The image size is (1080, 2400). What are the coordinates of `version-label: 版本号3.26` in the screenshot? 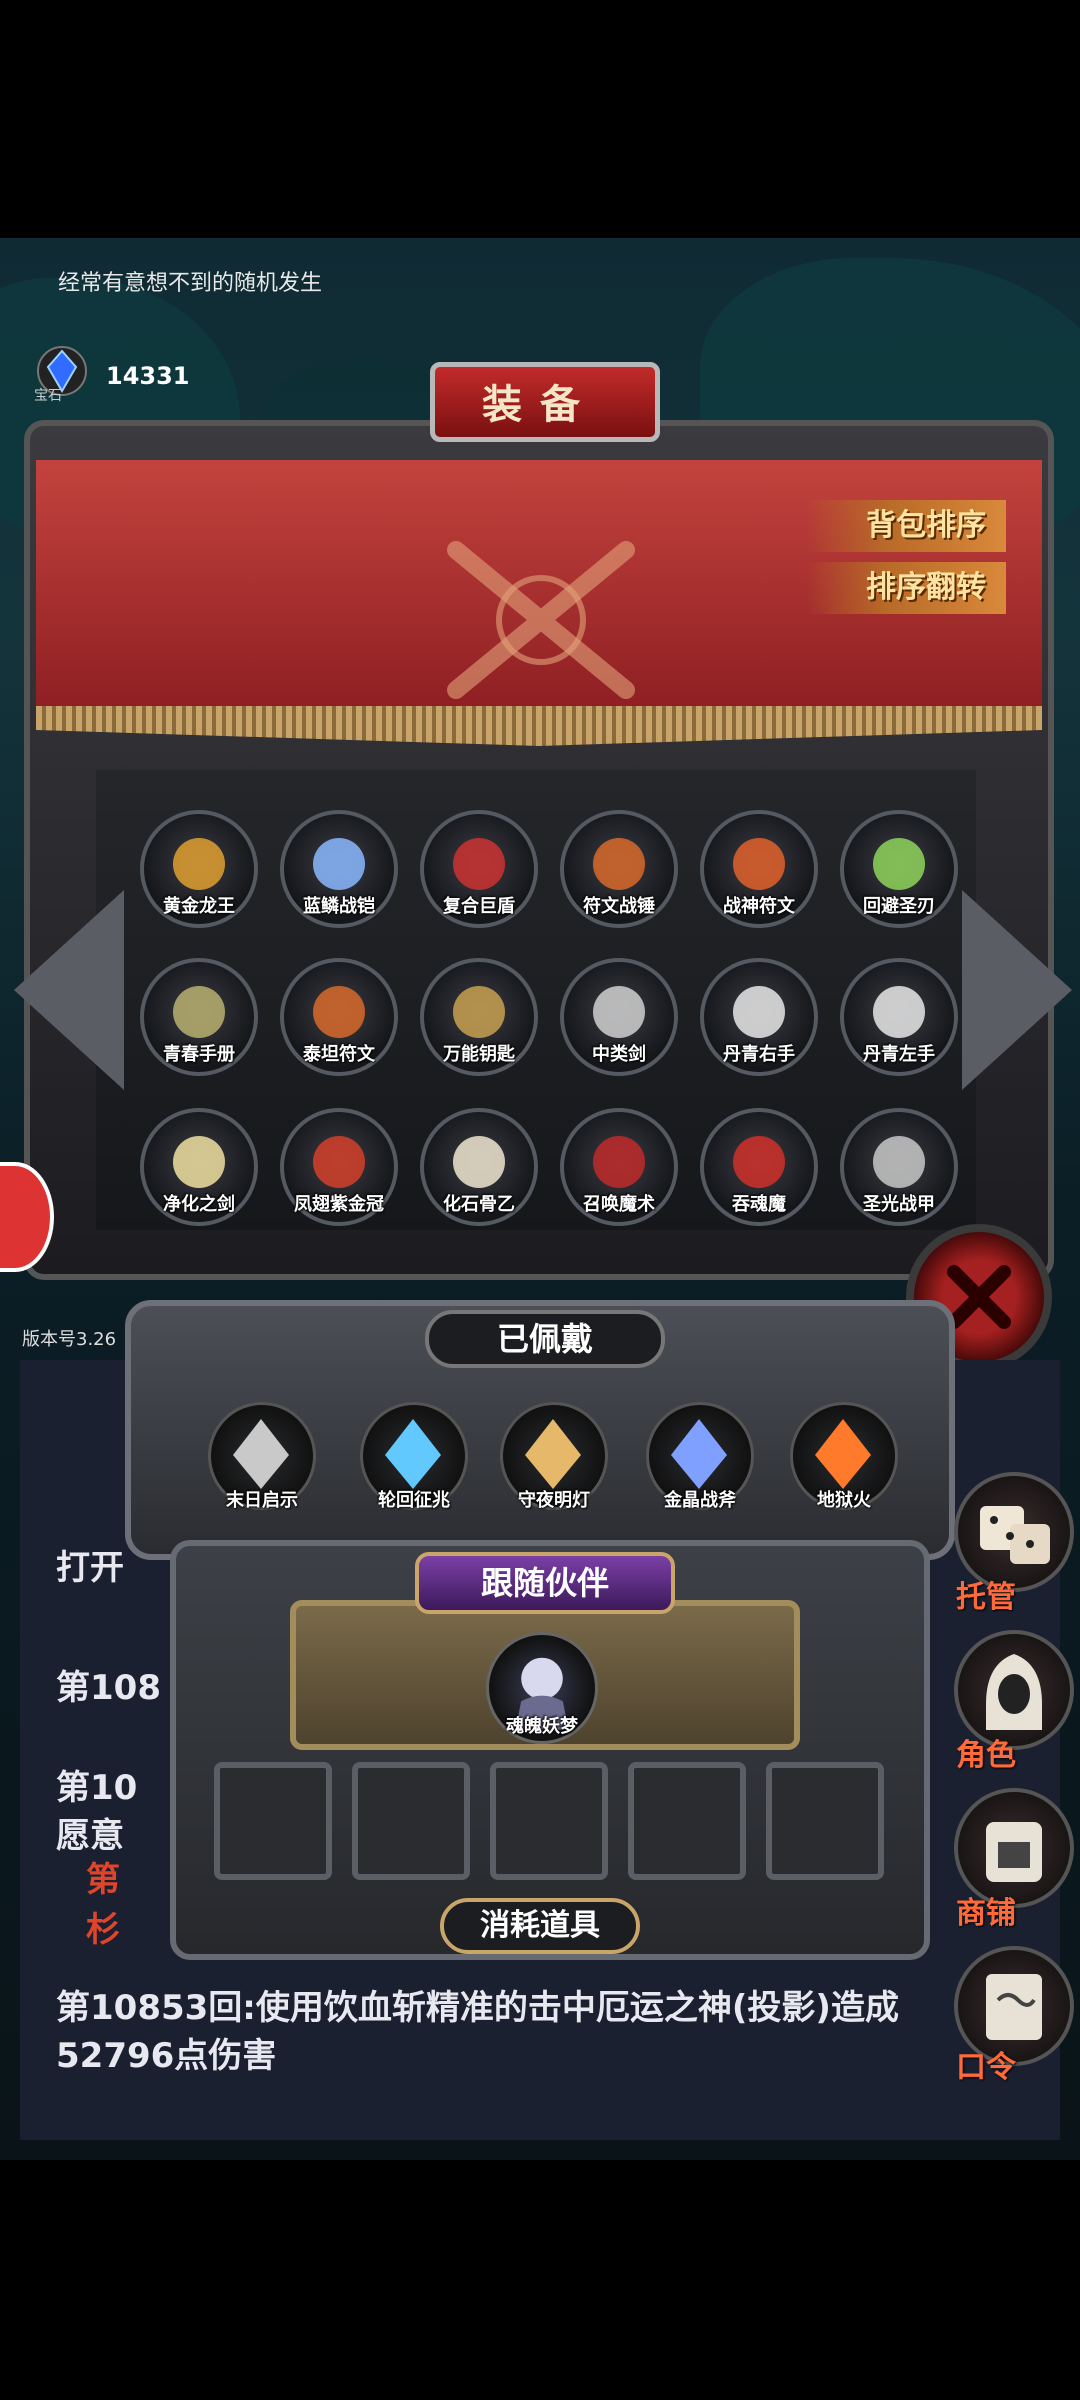 It's located at (69, 1339).